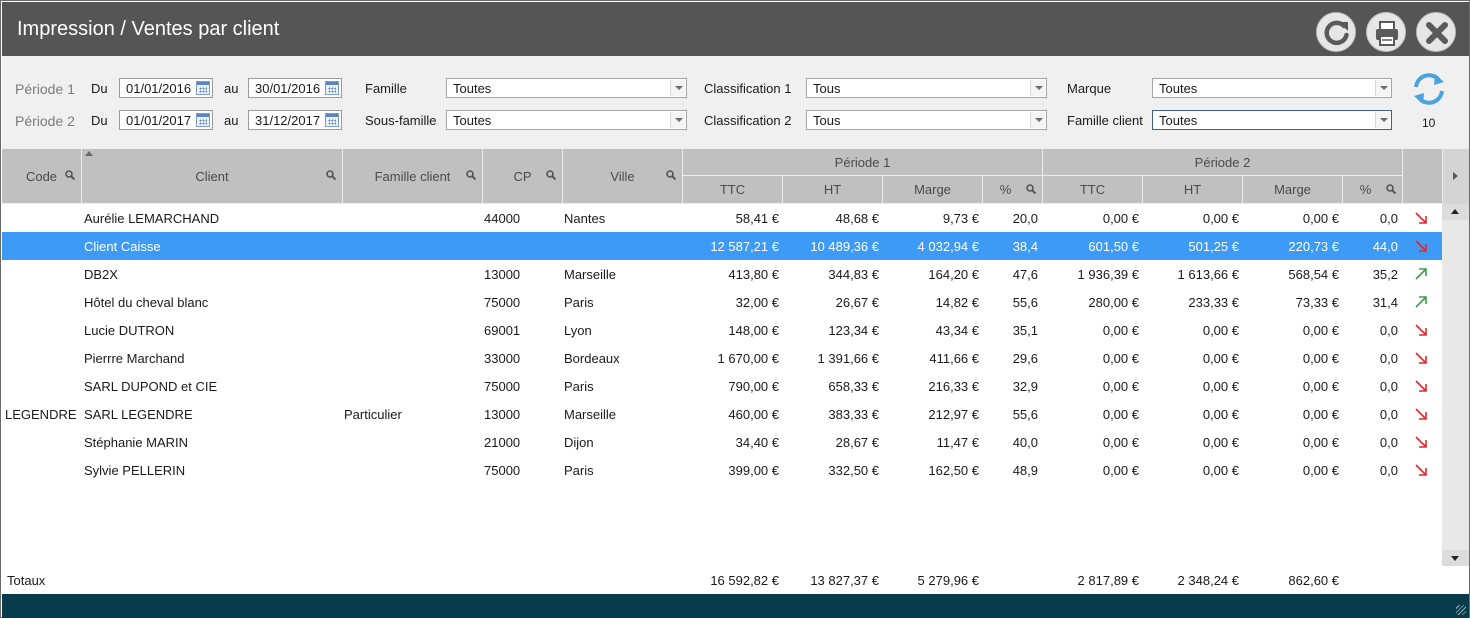  Describe the element at coordinates (827, 88) in the screenshot. I see `classification1-value: Tous` at that location.